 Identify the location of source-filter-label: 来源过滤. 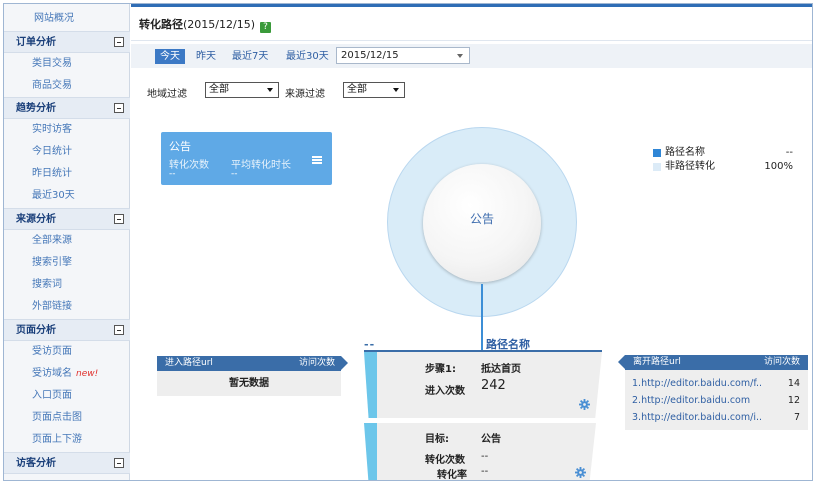
(305, 94).